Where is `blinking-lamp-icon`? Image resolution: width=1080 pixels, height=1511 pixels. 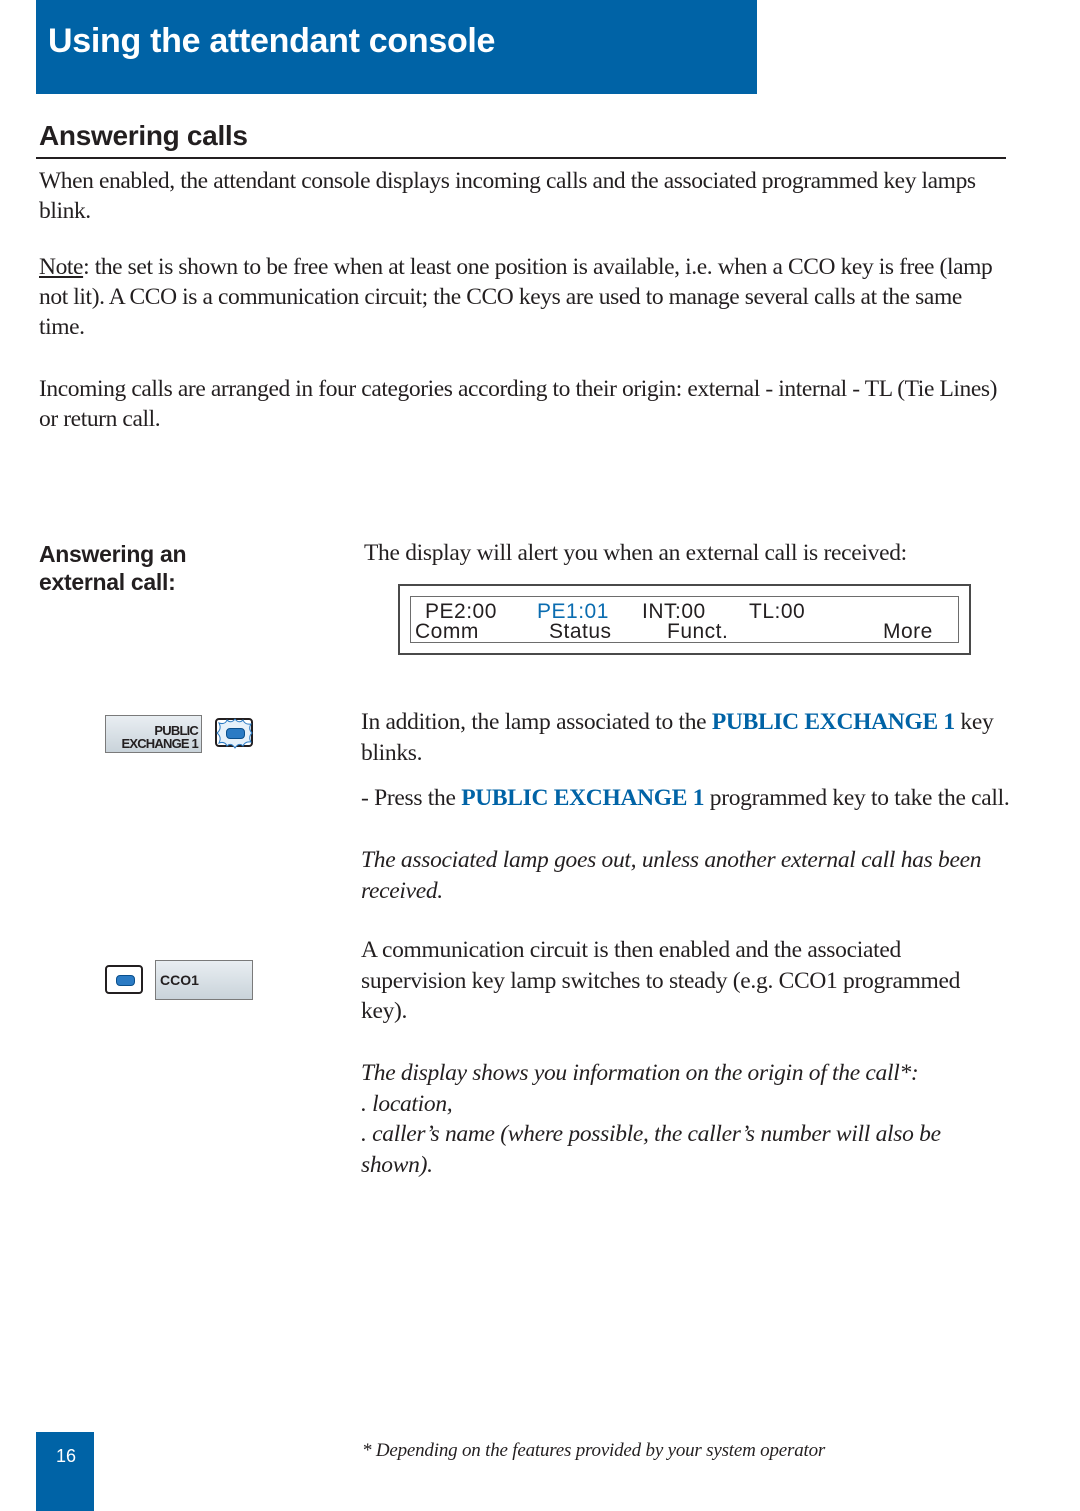 blinking-lamp-icon is located at coordinates (234, 733).